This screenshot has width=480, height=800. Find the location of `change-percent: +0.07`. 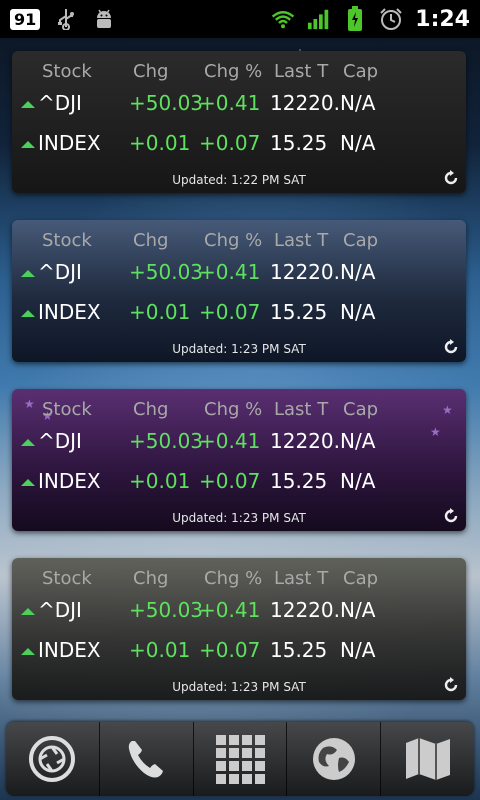

change-percent: +0.07 is located at coordinates (230, 481).